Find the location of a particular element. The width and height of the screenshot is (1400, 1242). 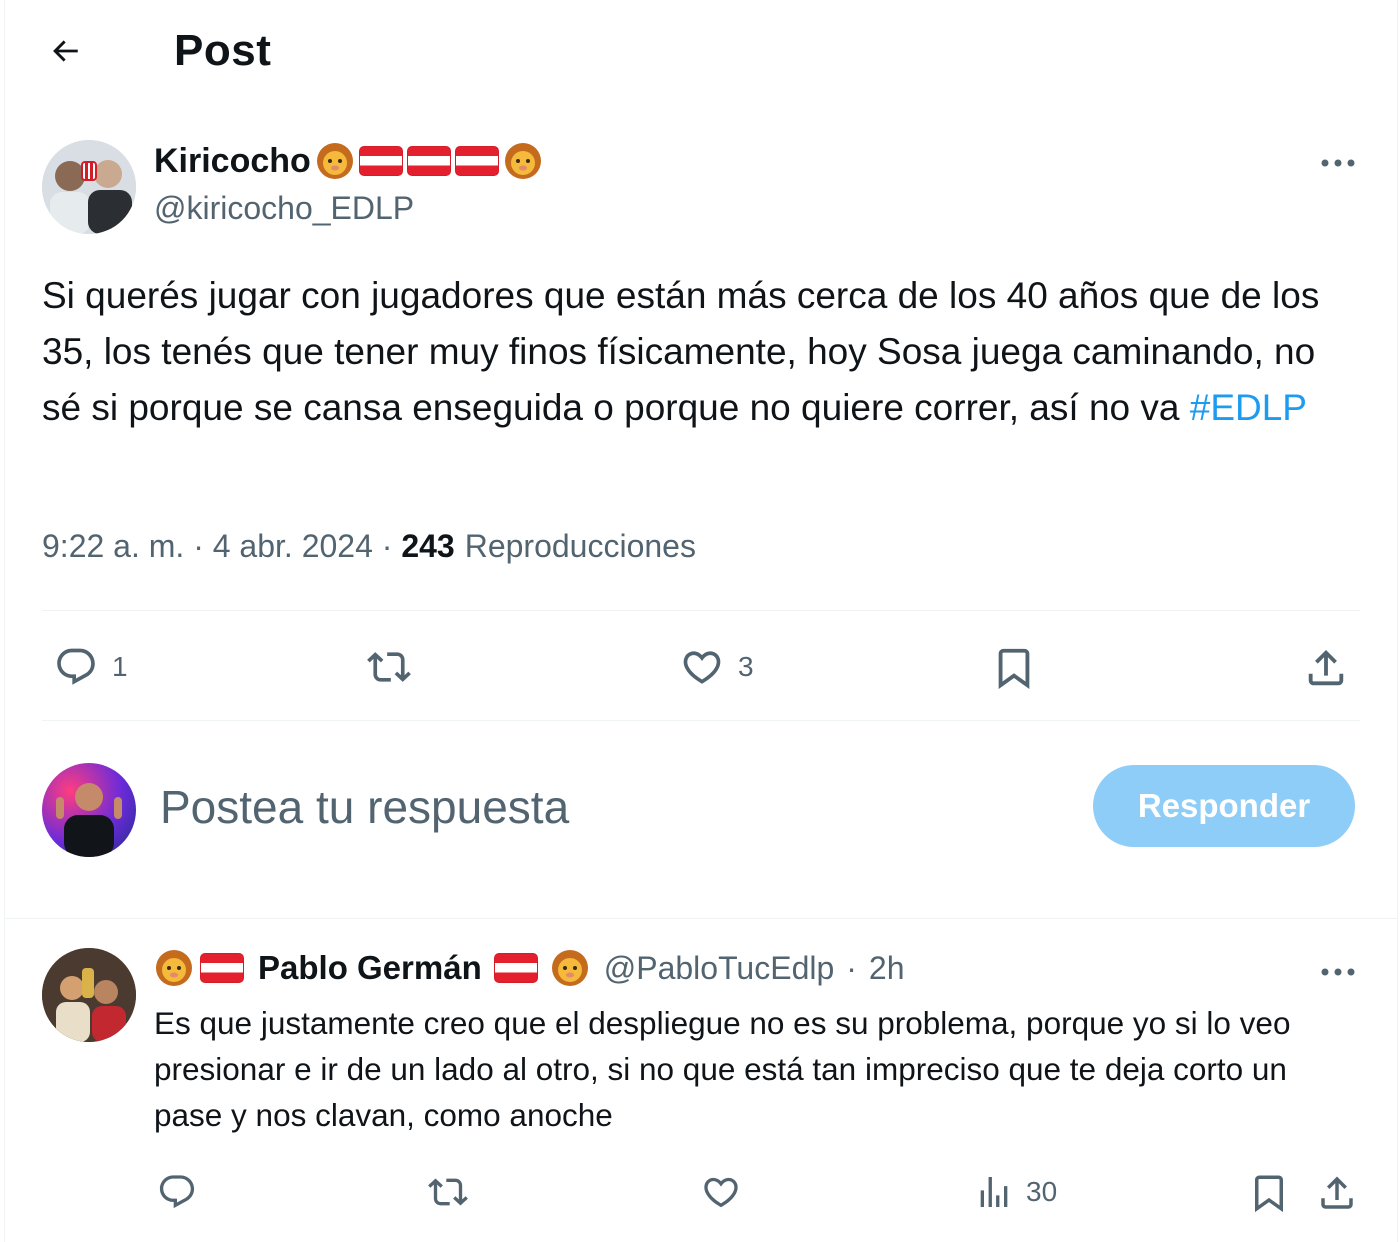

reply-action: 1 is located at coordinates (90, 667).